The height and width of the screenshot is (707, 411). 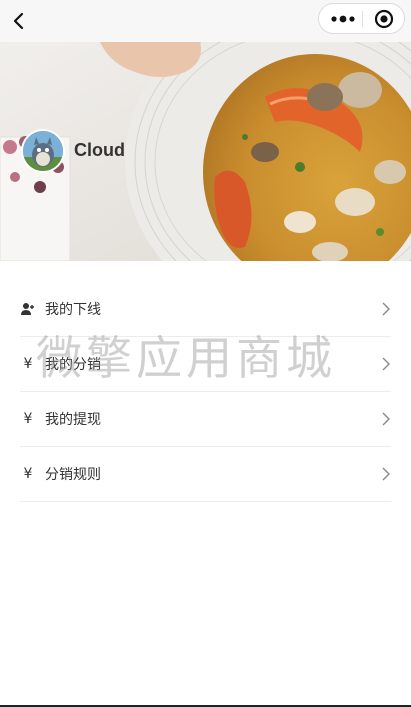 What do you see at coordinates (205, 419) in the screenshot?
I see `menu-item-my-withdrawal: ¥ 我的提现` at bounding box center [205, 419].